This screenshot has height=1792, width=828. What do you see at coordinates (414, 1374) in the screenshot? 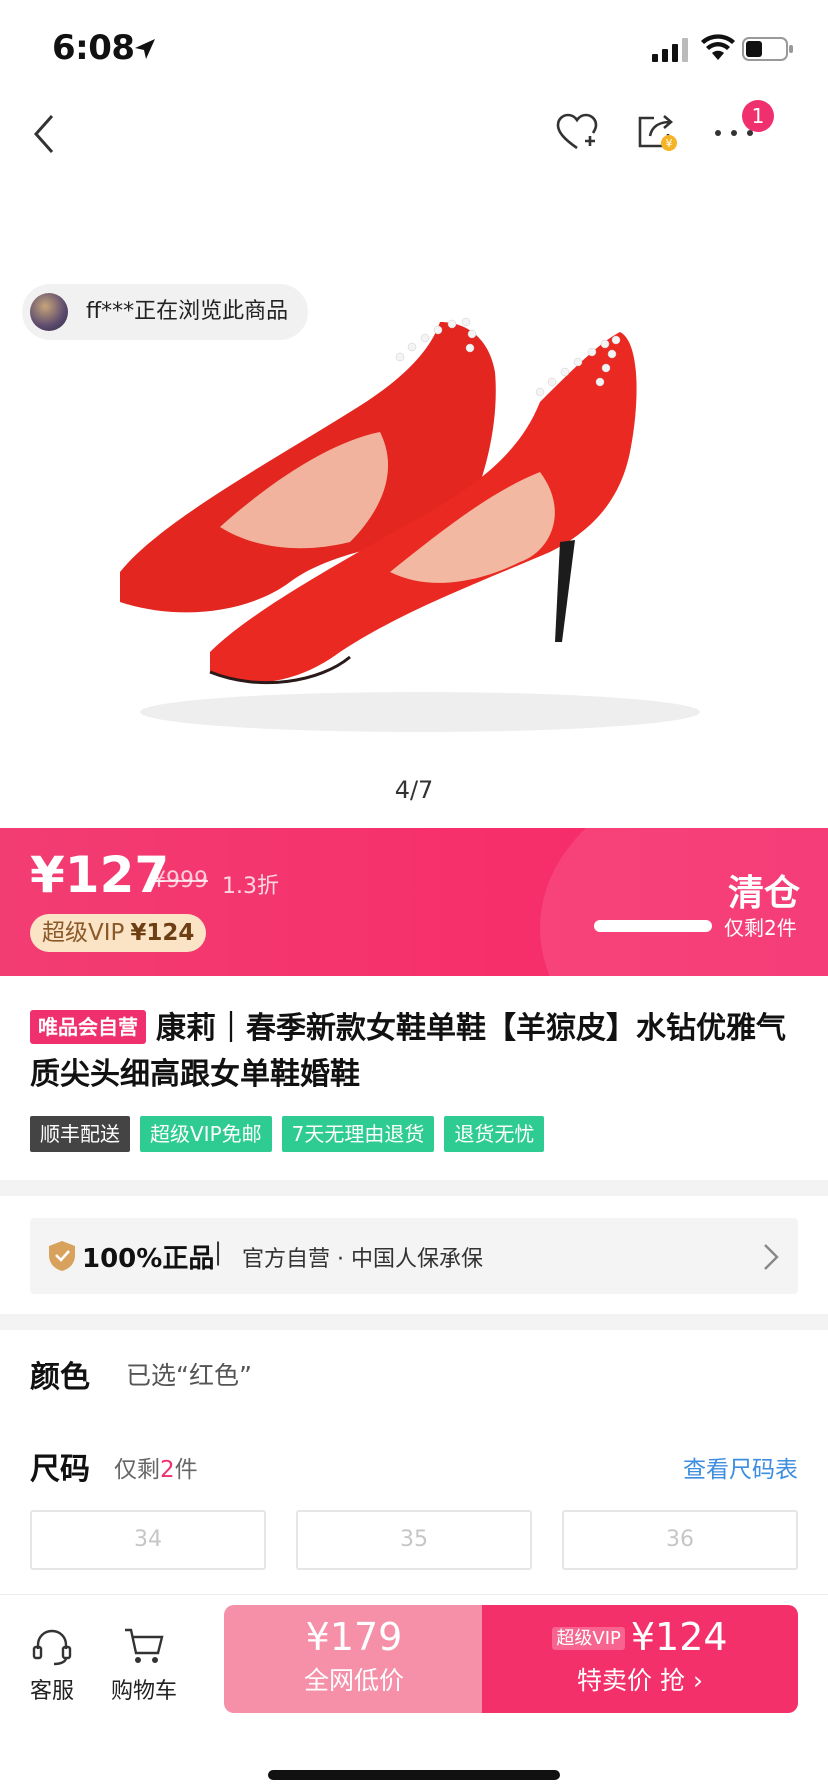
I see `color-option: 颜色 已选“红色”` at bounding box center [414, 1374].